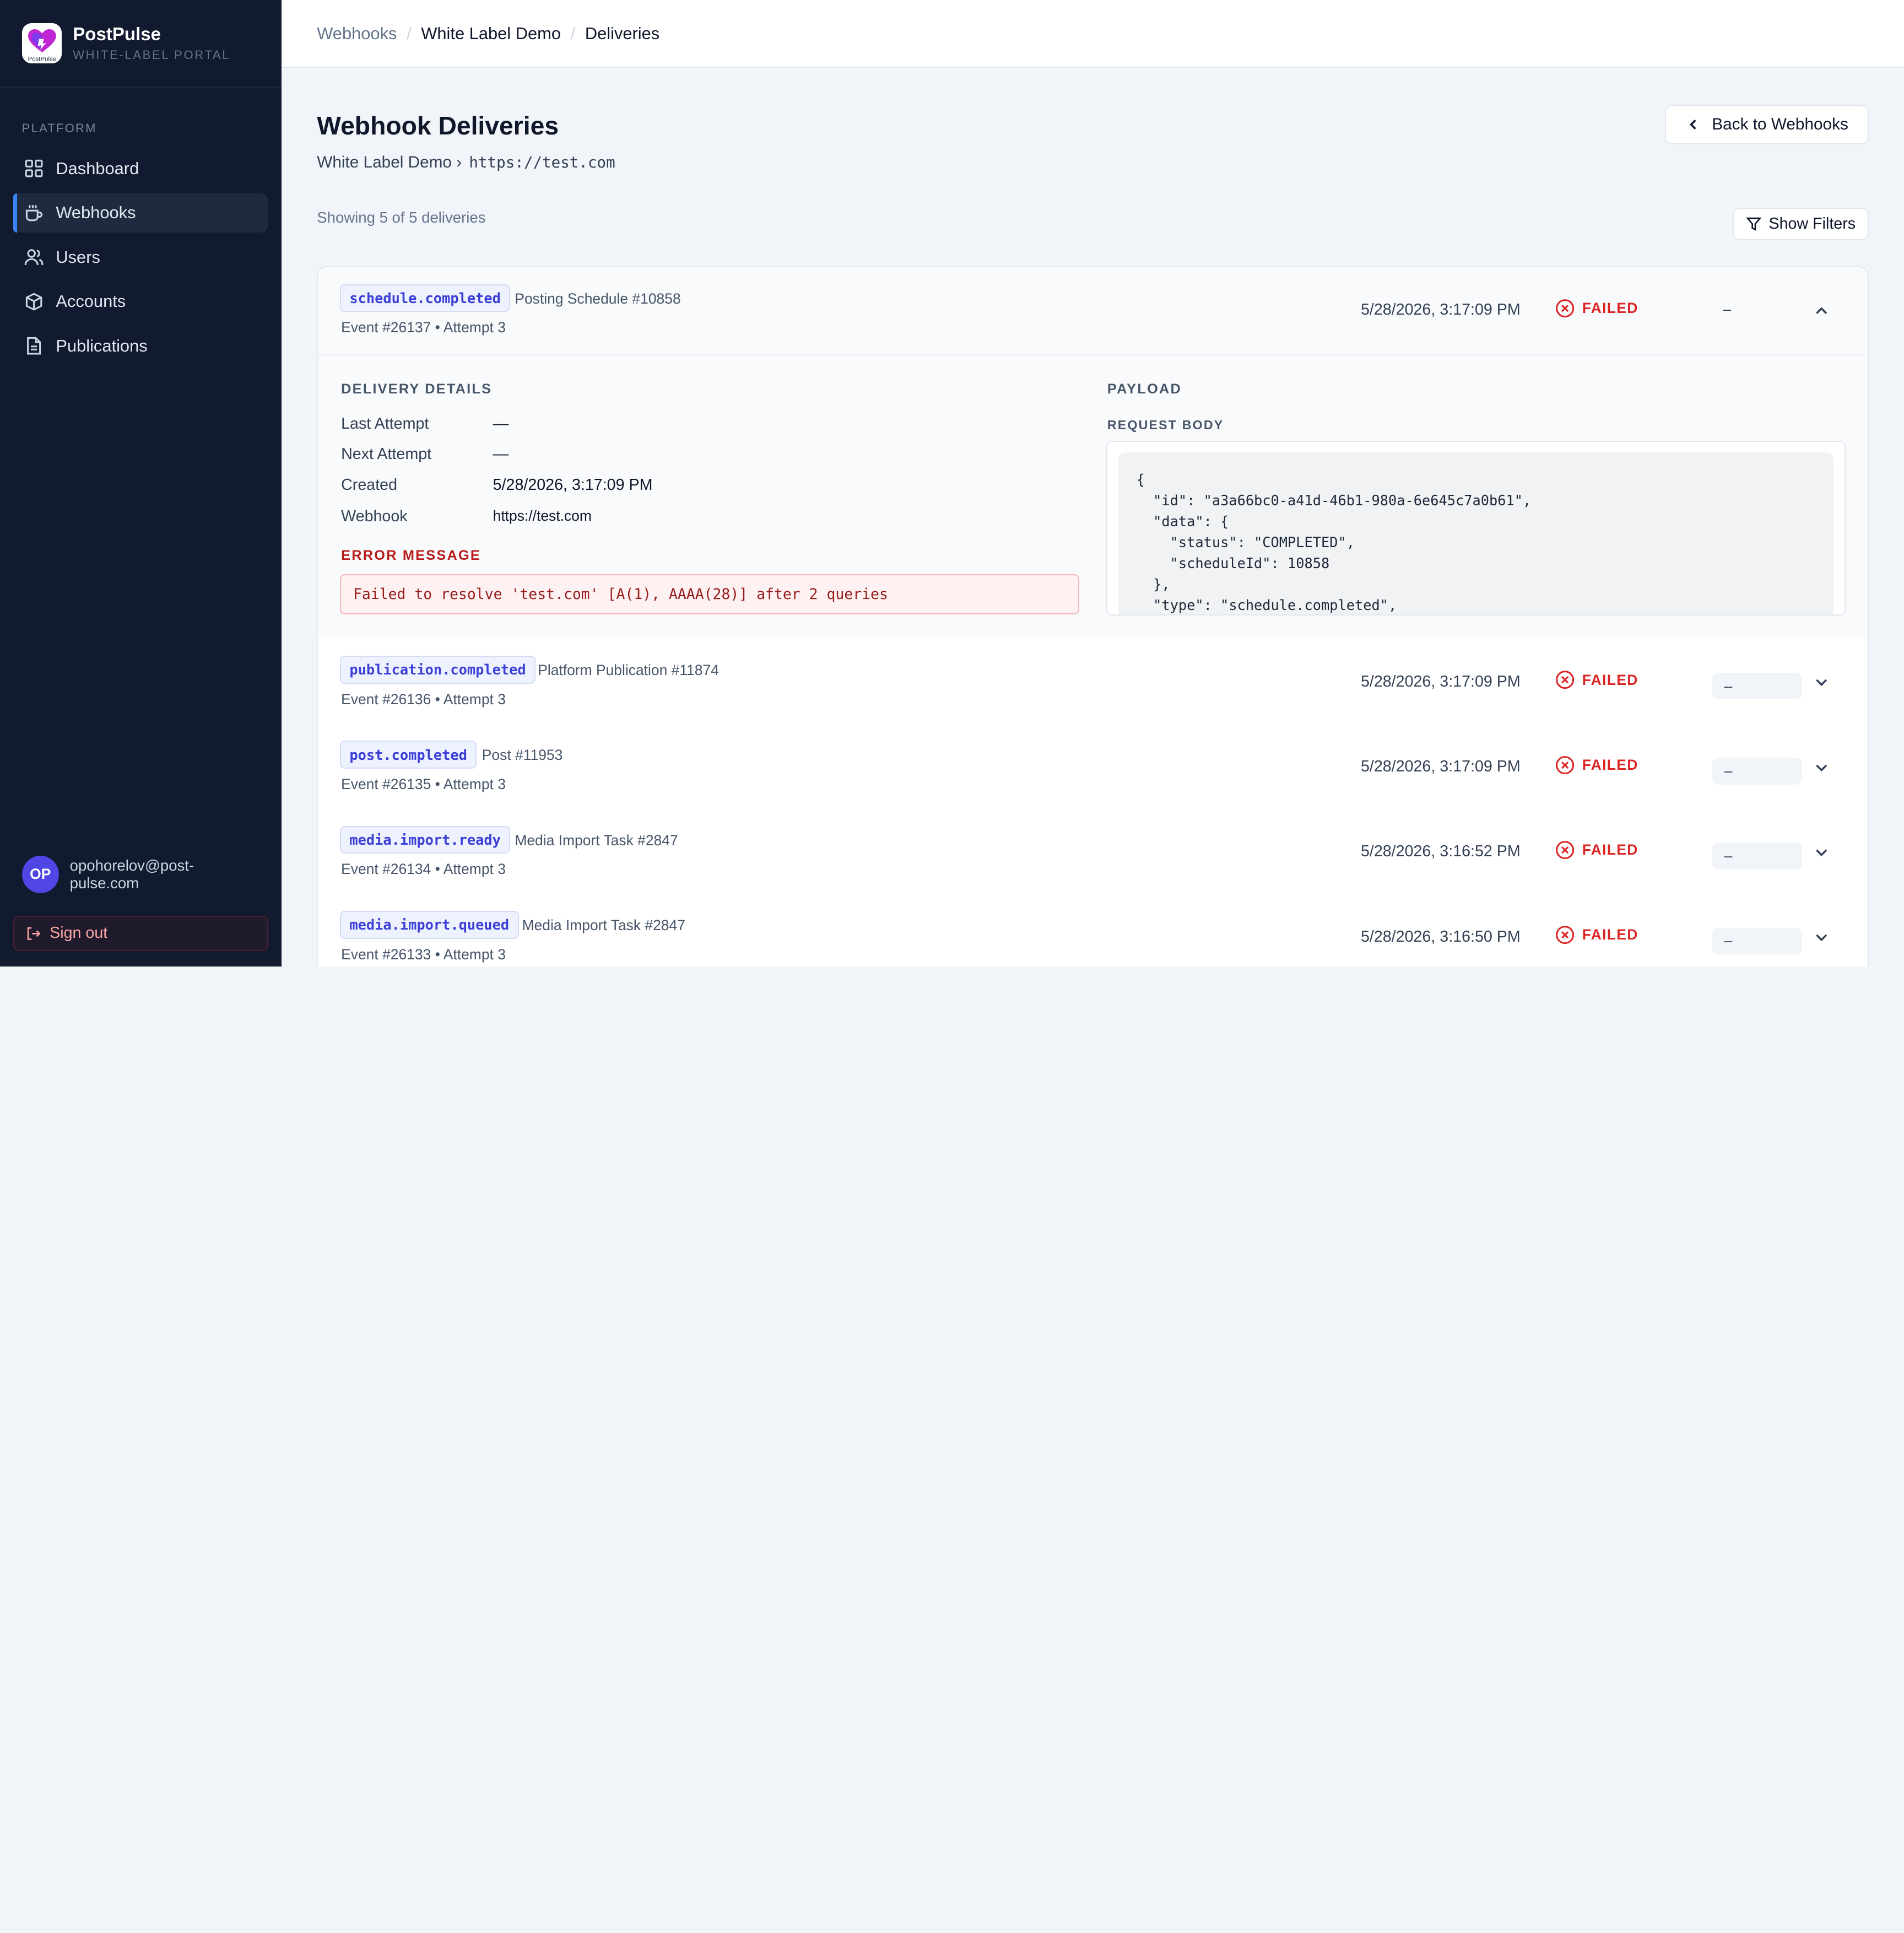 This screenshot has width=1904, height=1933. I want to click on event-source: Post #11953, so click(522, 755).